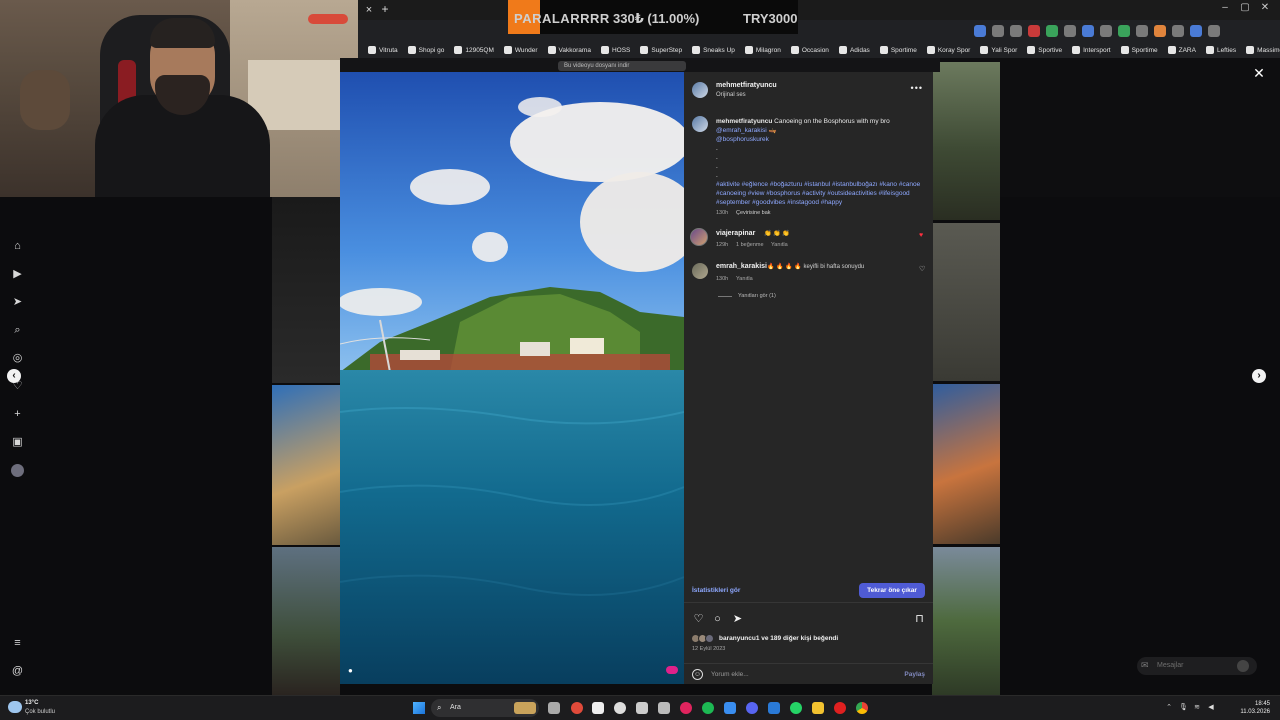  Describe the element at coordinates (737, 619) in the screenshot. I see `share-send-icon: ➤` at that location.